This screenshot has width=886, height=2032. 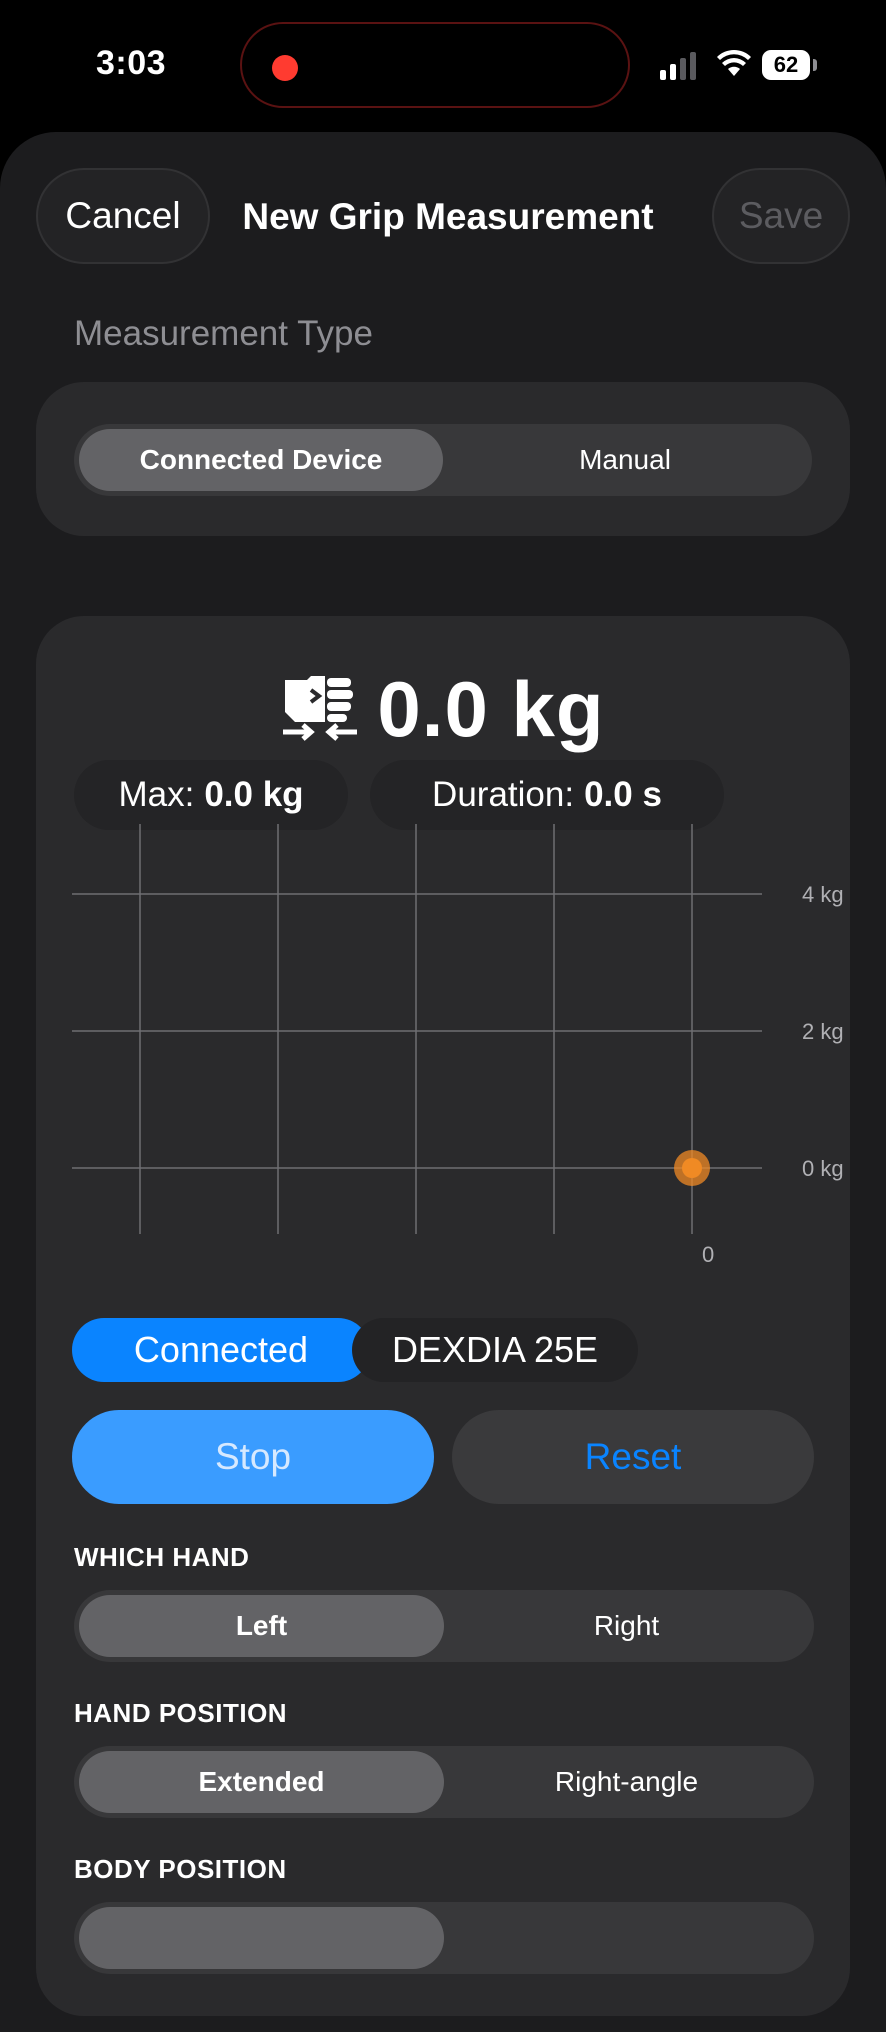 I want to click on y-tick-label: 4 kg, so click(x=823, y=894).